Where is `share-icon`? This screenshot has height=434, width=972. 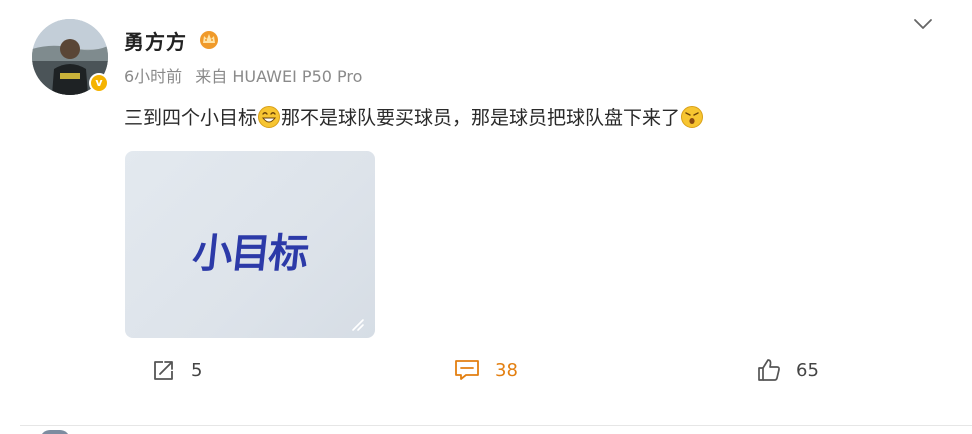
share-icon is located at coordinates (163, 370).